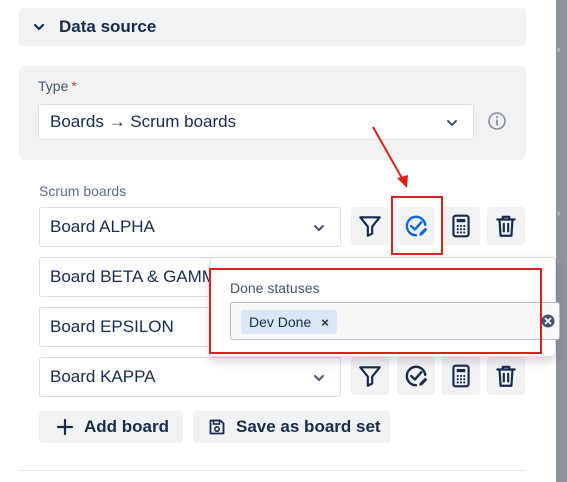 The height and width of the screenshot is (482, 567). Describe the element at coordinates (217, 427) in the screenshot. I see `save-icon` at that location.